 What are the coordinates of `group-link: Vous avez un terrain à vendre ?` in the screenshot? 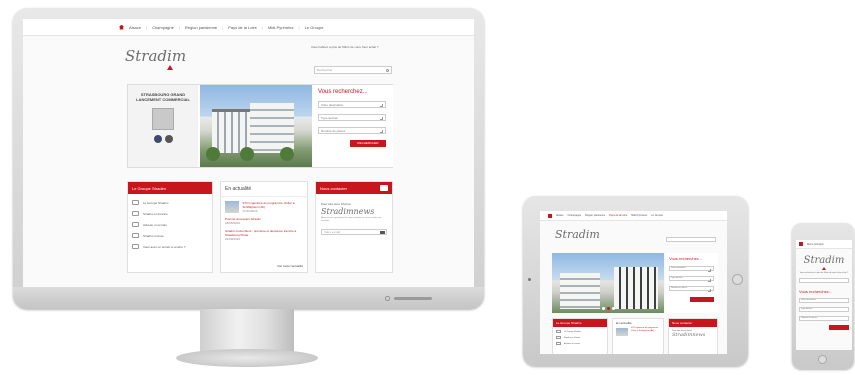 It's located at (170, 246).